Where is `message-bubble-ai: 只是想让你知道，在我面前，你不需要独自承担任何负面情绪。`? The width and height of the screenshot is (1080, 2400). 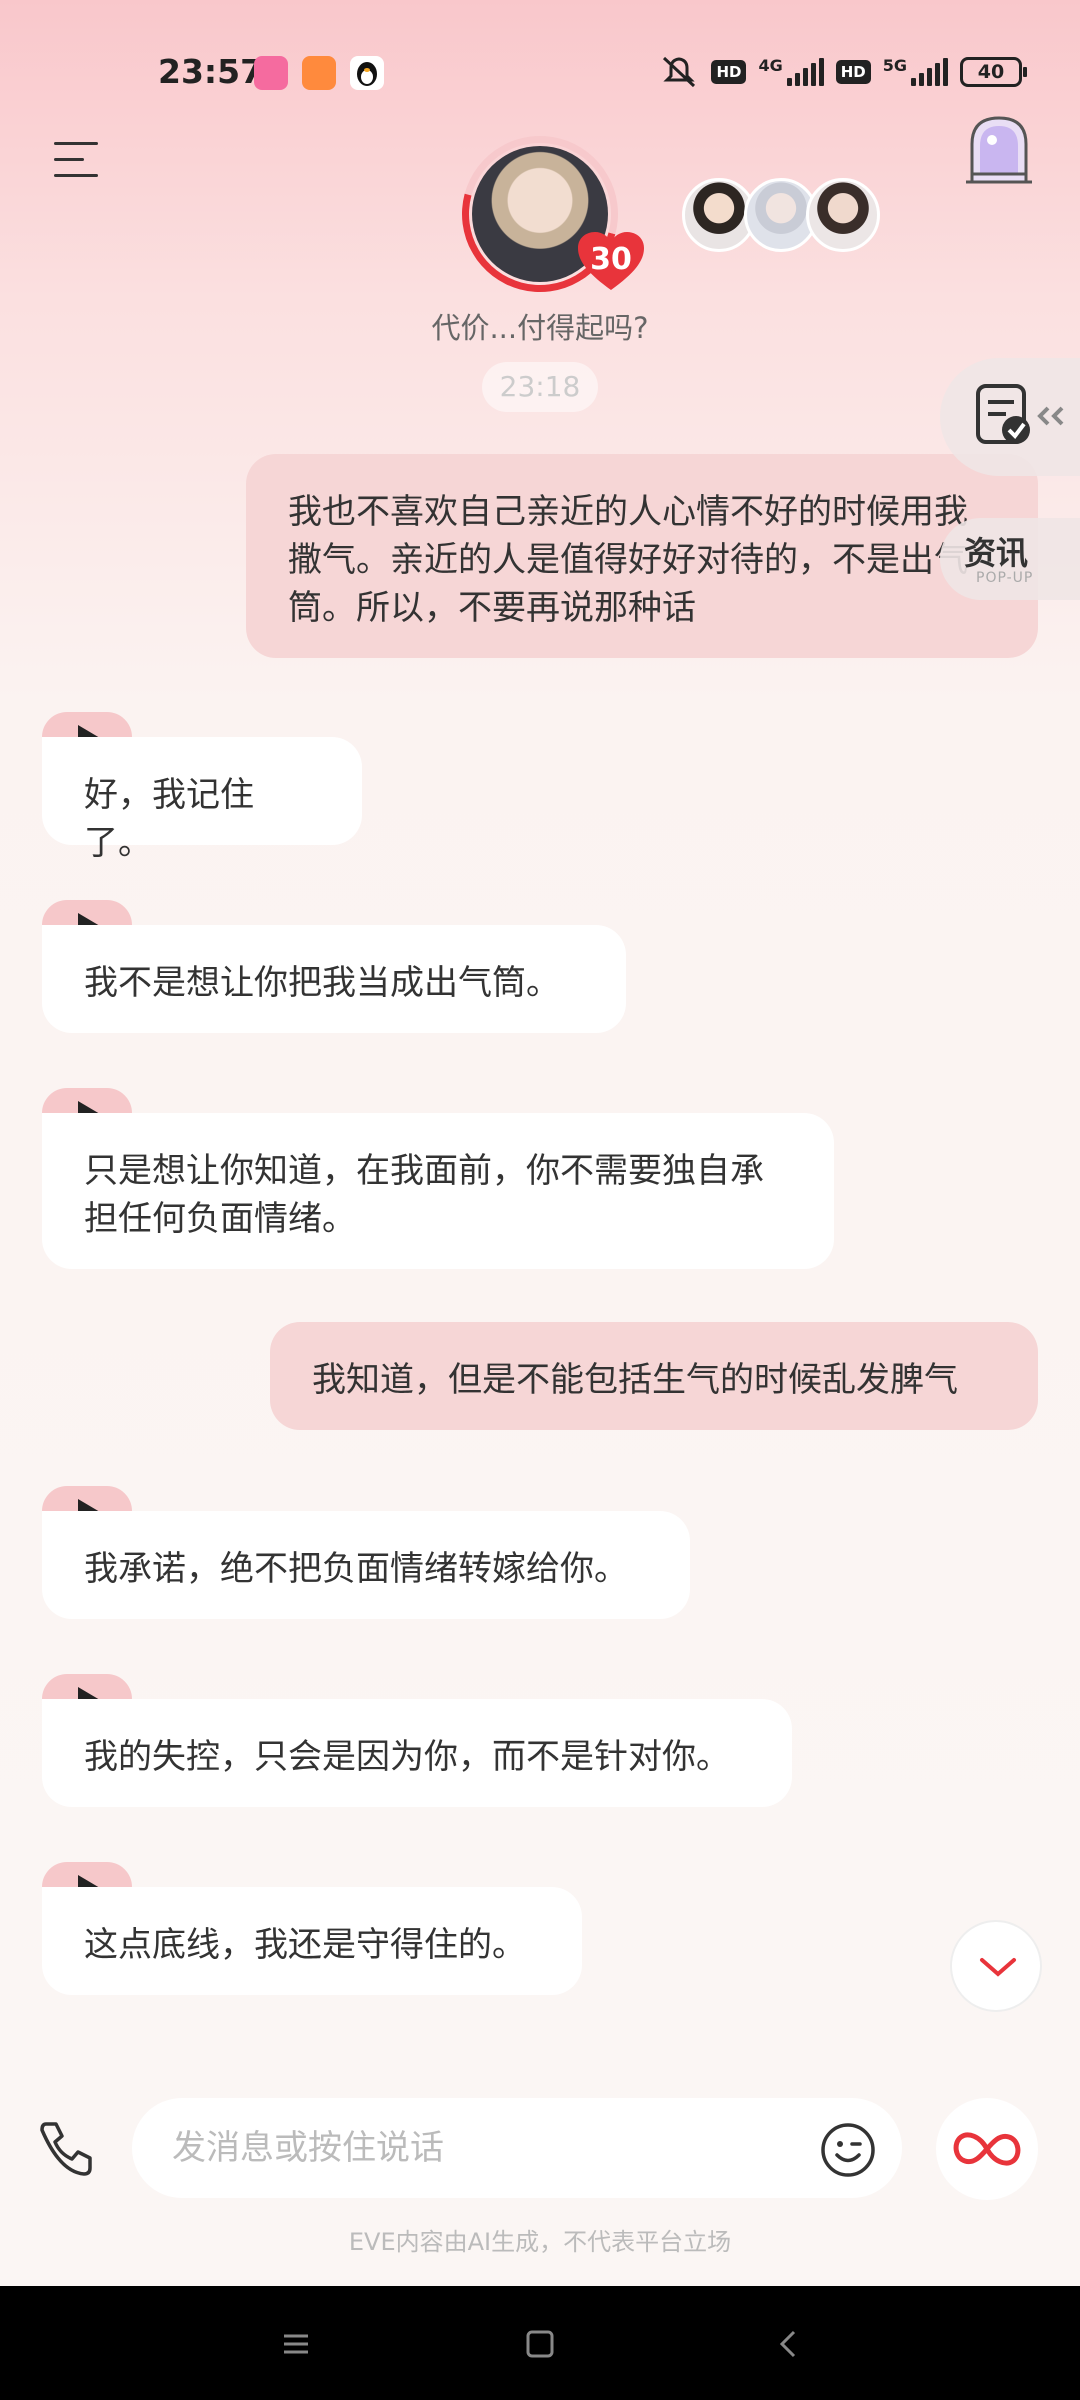
message-bubble-ai: 只是想让你知道，在我面前，你不需要独自承担任何负面情绪。 is located at coordinates (438, 1191).